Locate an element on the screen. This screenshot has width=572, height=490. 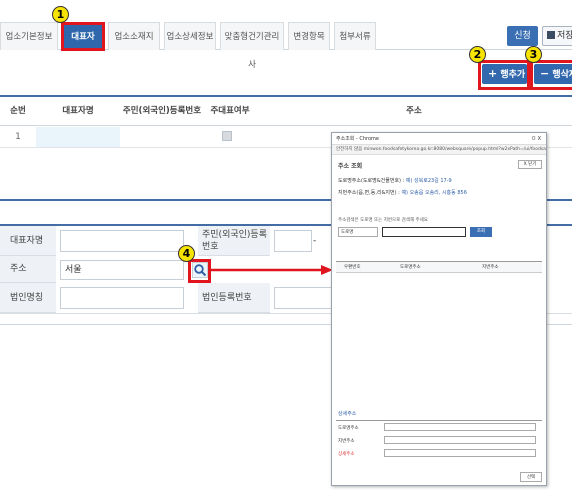
col-jibun-address: 지번주소 is located at coordinates (490, 267).